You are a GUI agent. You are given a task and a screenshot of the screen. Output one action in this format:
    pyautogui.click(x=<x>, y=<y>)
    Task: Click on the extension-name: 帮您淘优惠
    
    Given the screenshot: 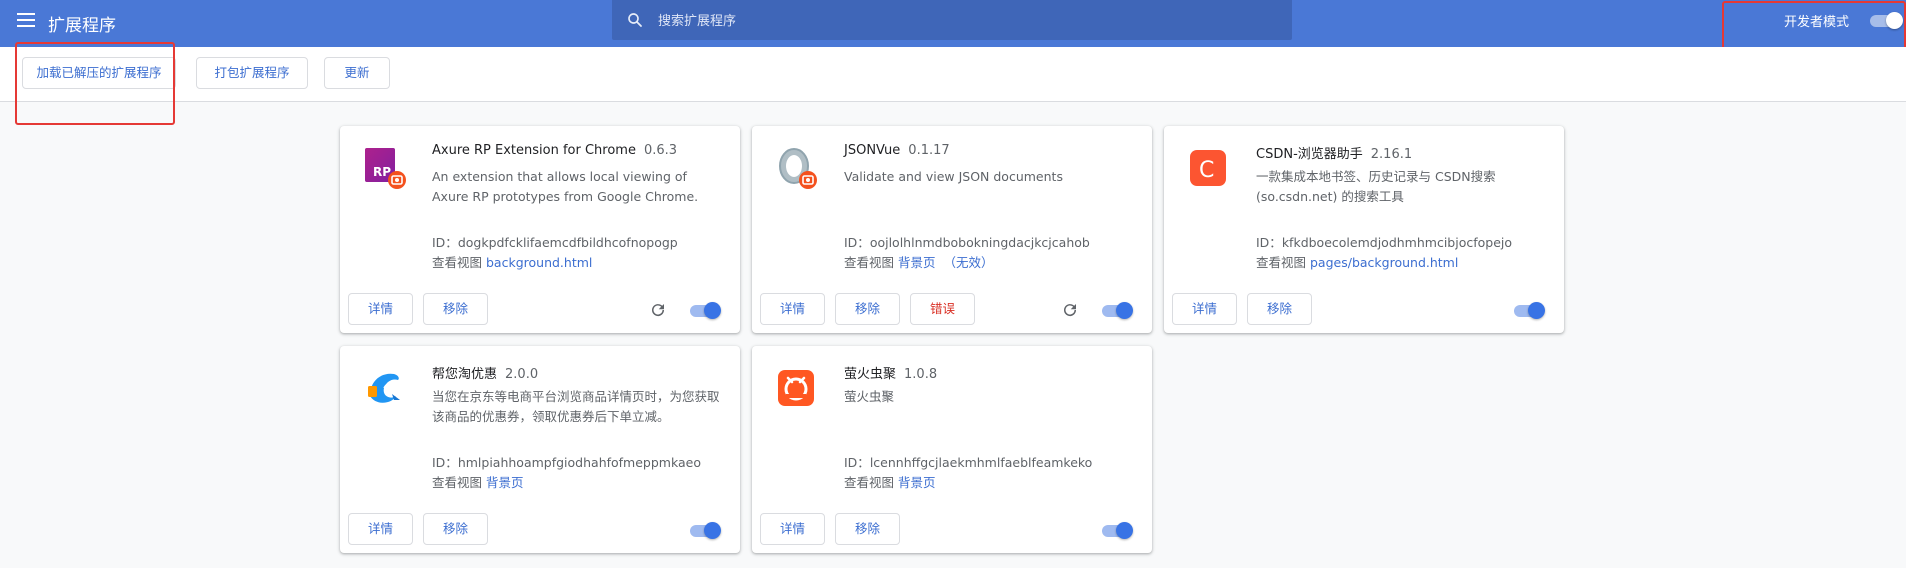 What is the action you would take?
    pyautogui.click(x=465, y=374)
    